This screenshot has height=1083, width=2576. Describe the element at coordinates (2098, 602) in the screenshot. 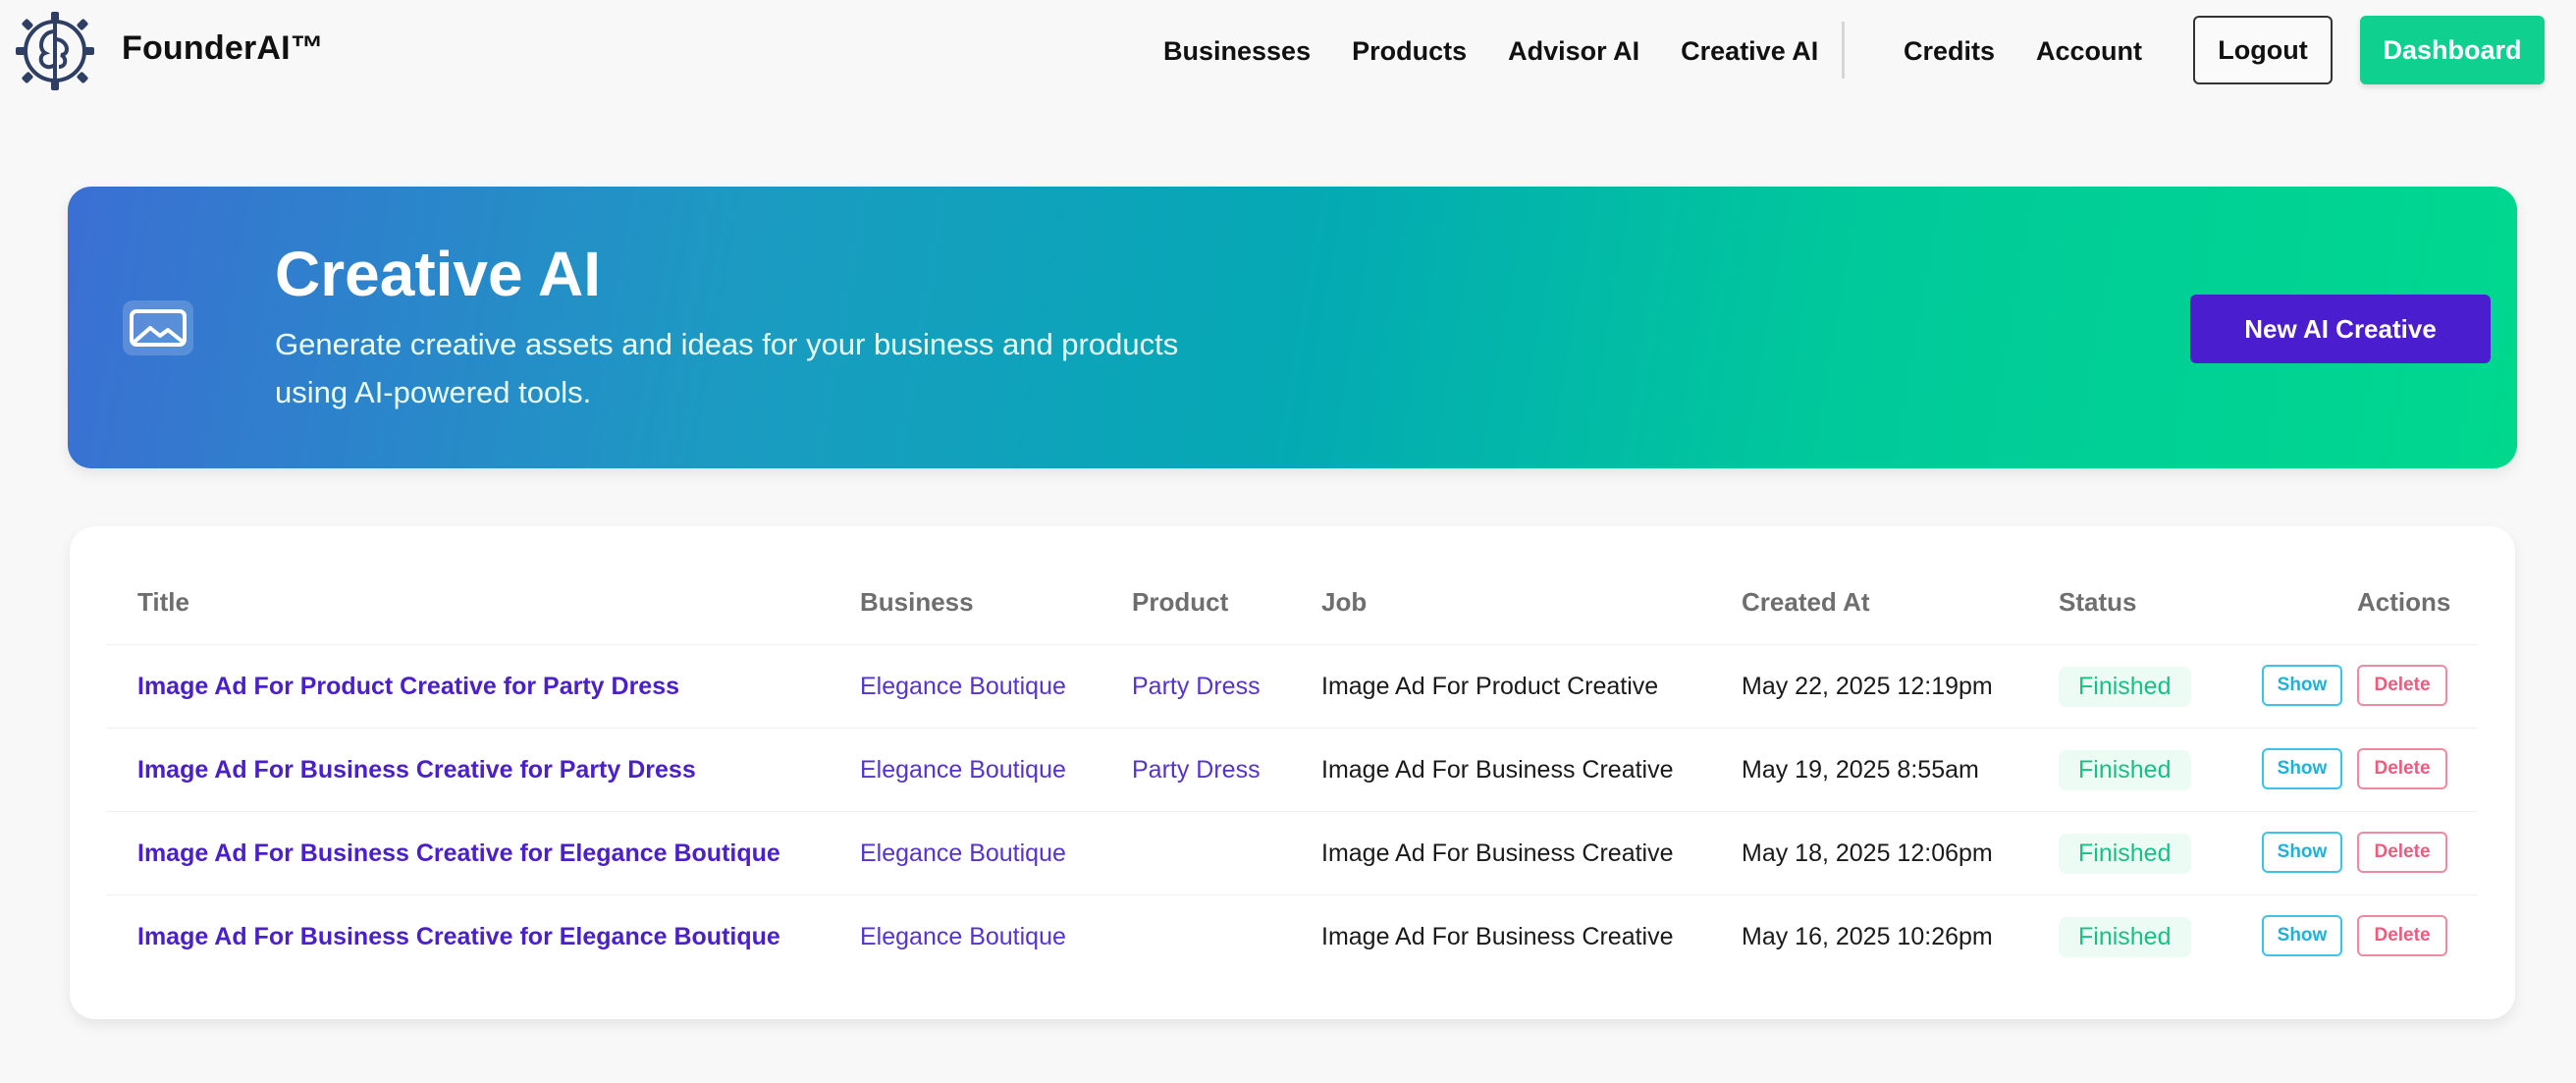

I see `column-header-status: Status` at that location.